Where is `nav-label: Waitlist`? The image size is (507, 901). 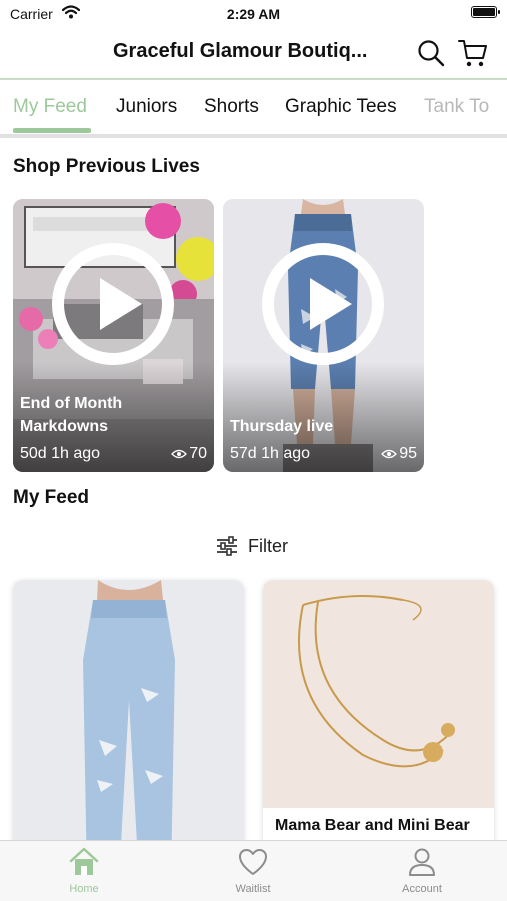 nav-label: Waitlist is located at coordinates (253, 889).